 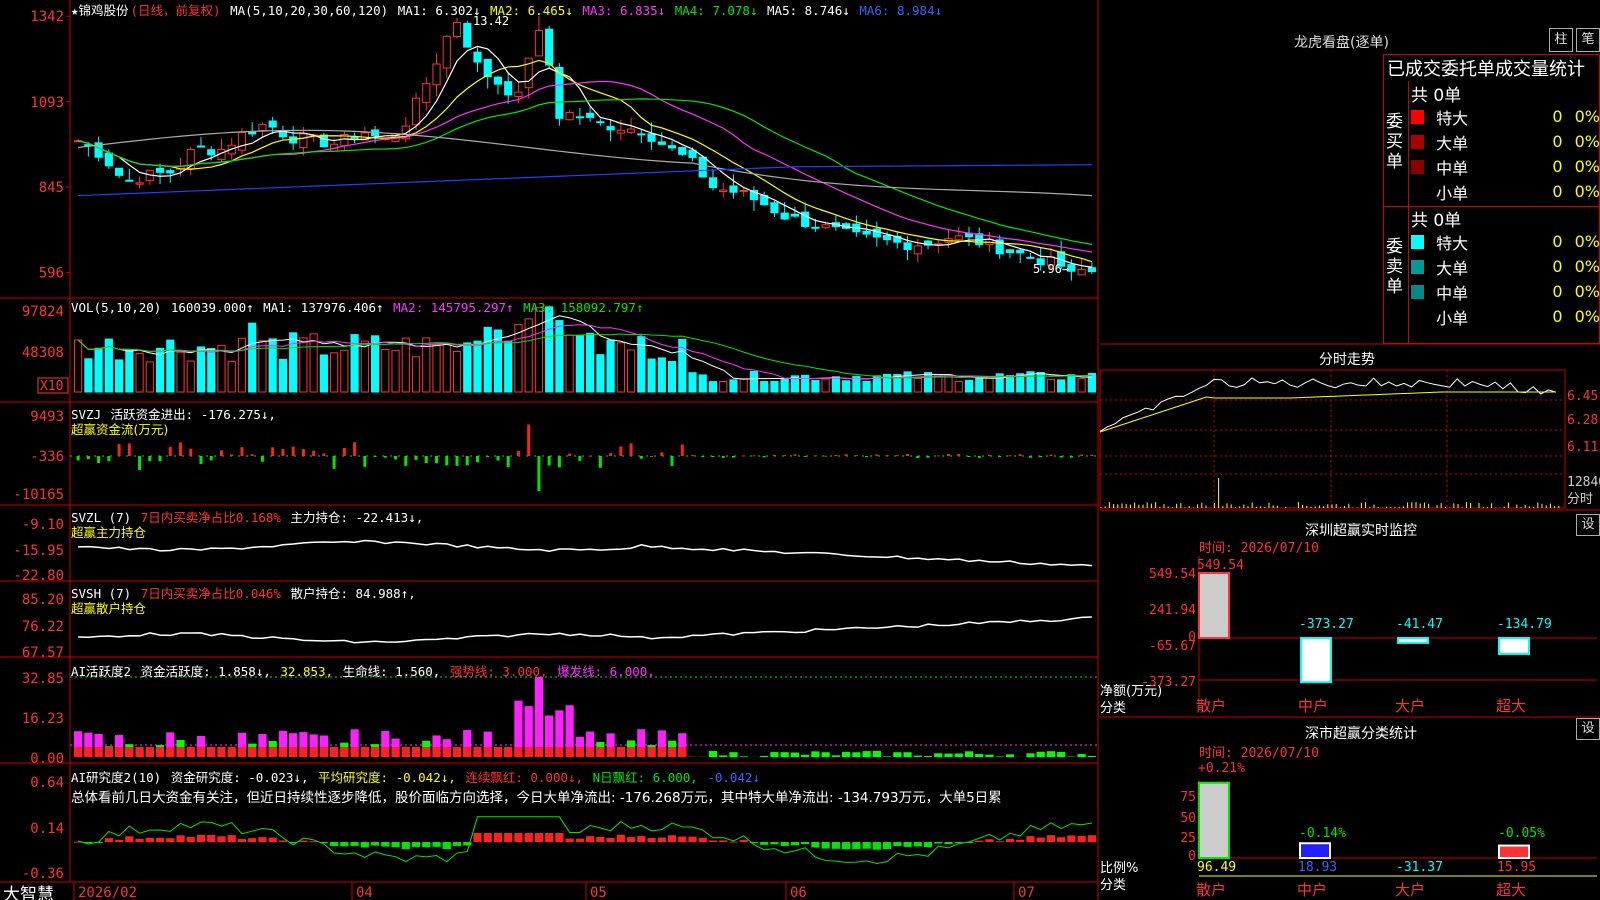 I want to click on svsh-tick-label: 85.20, so click(x=43, y=600).